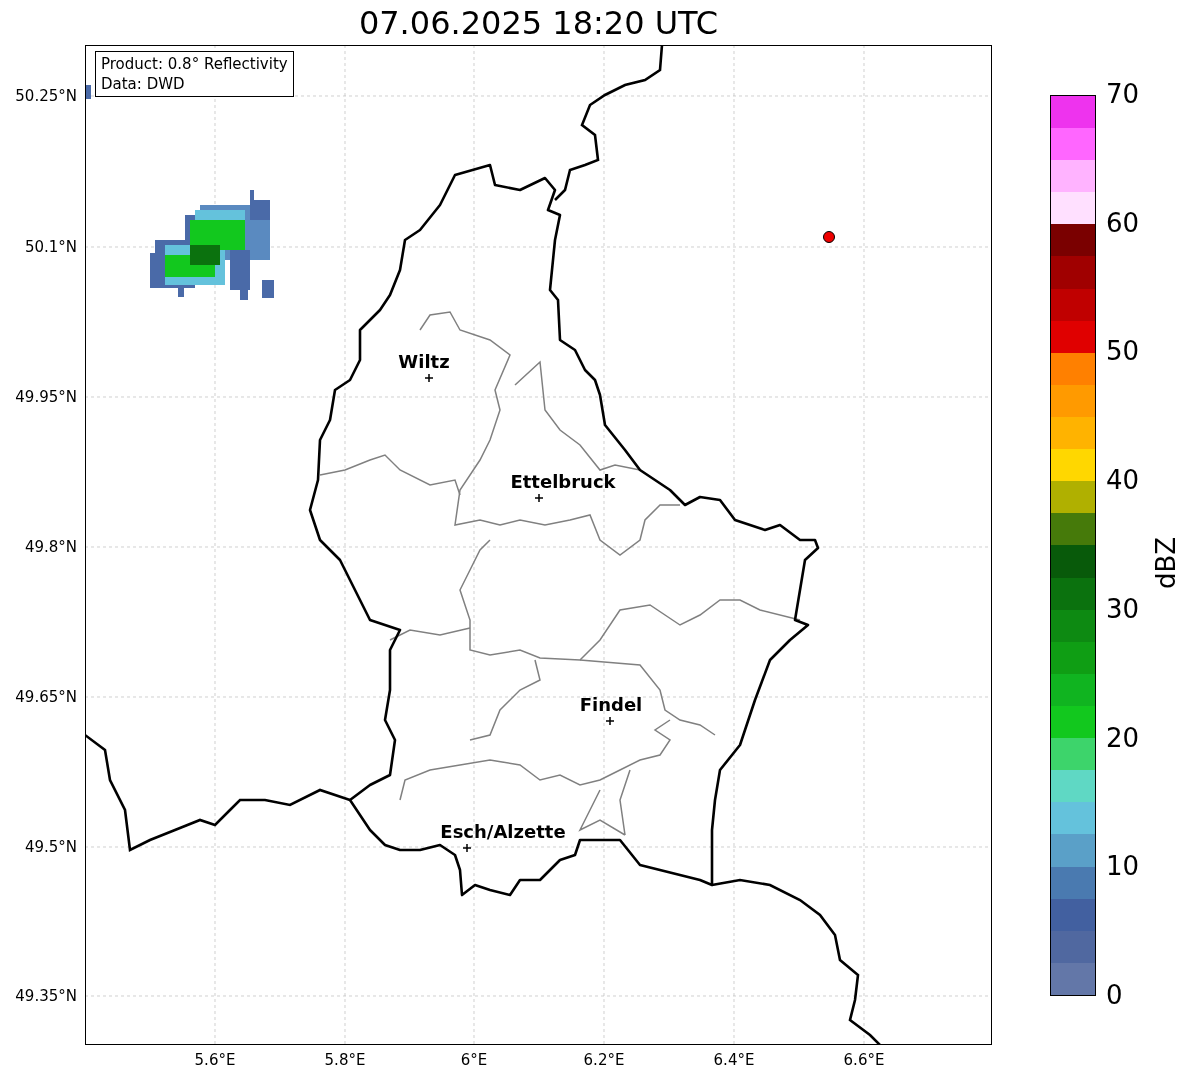 The width and height of the screenshot is (1184, 1081). I want to click on axis-tick-label: 5.6°E, so click(215, 1060).